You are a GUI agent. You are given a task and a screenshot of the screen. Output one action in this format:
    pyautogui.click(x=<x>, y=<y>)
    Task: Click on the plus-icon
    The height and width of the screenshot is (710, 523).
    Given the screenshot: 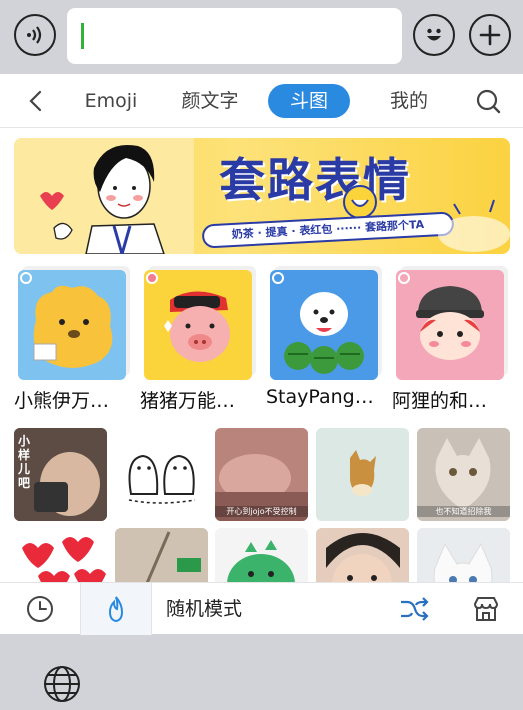 What is the action you would take?
    pyautogui.click(x=490, y=35)
    